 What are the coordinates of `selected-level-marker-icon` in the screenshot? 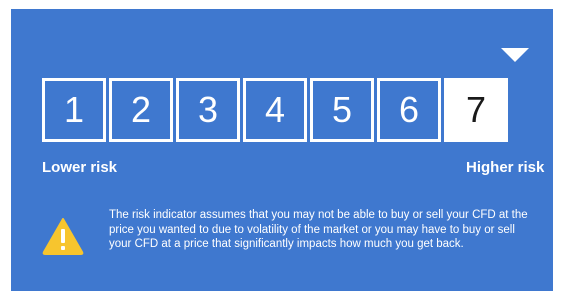 It's located at (515, 55).